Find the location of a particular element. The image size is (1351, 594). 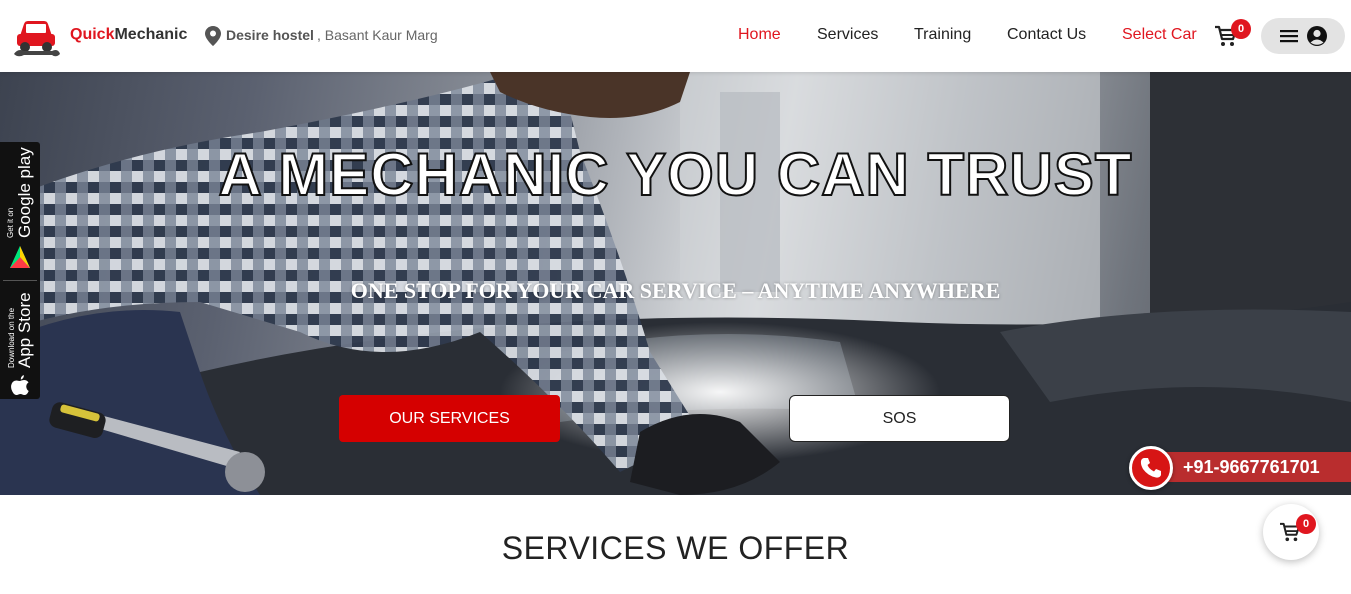

location-pin-icon is located at coordinates (213, 36).